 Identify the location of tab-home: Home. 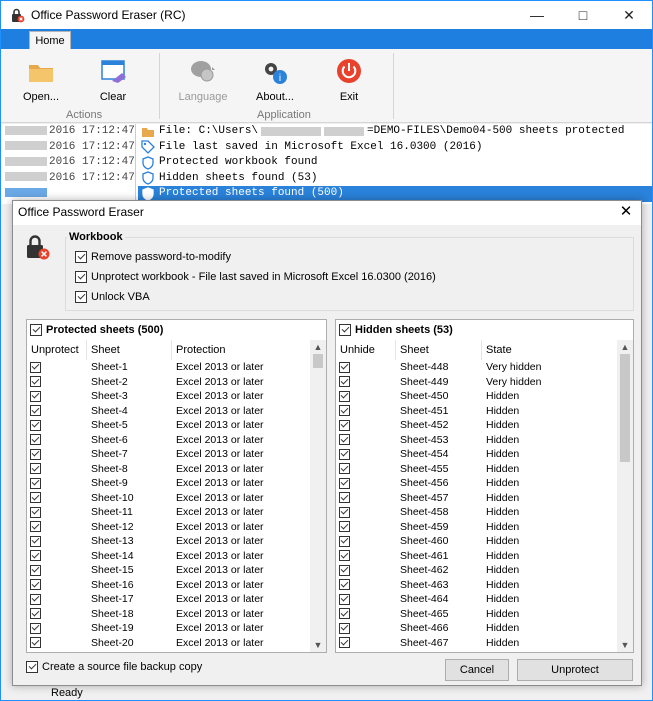
(50, 40).